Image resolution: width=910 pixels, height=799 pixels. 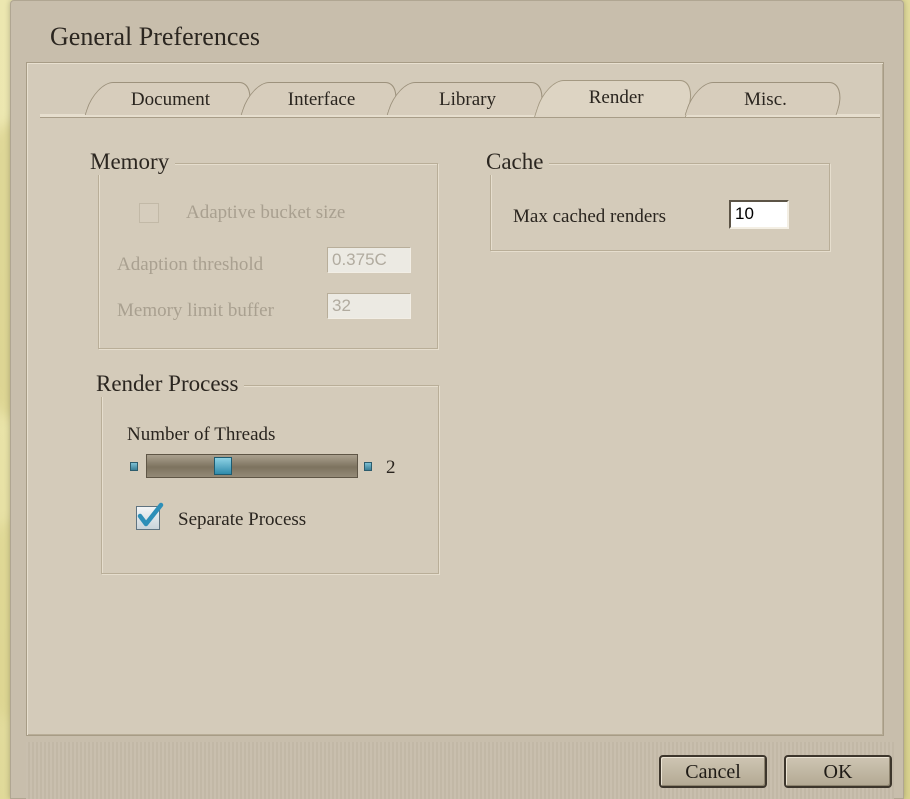 I want to click on tab-misc: Misc., so click(x=766, y=98).